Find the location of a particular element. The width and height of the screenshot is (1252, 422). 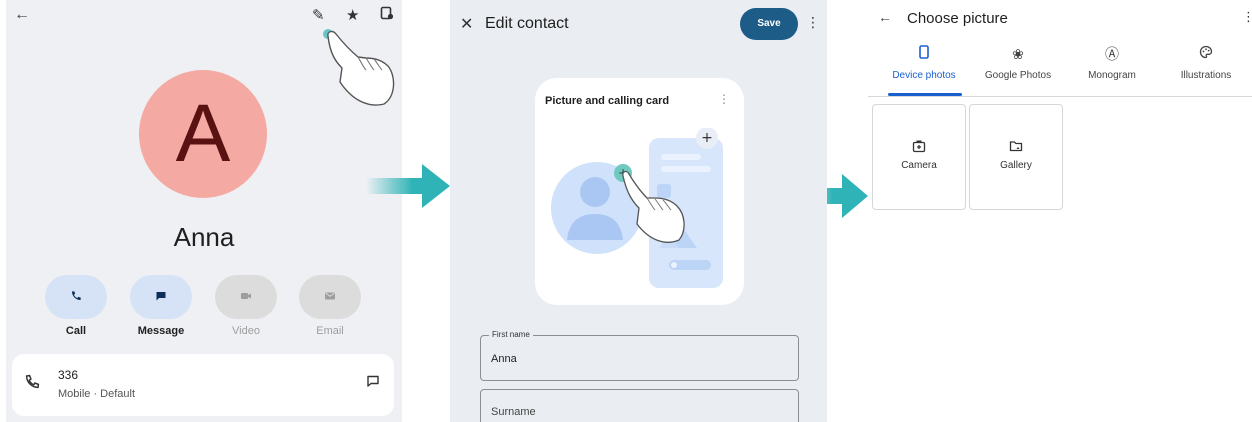

tab-monogram: Ⓐ Monogram is located at coordinates (1112, 62).